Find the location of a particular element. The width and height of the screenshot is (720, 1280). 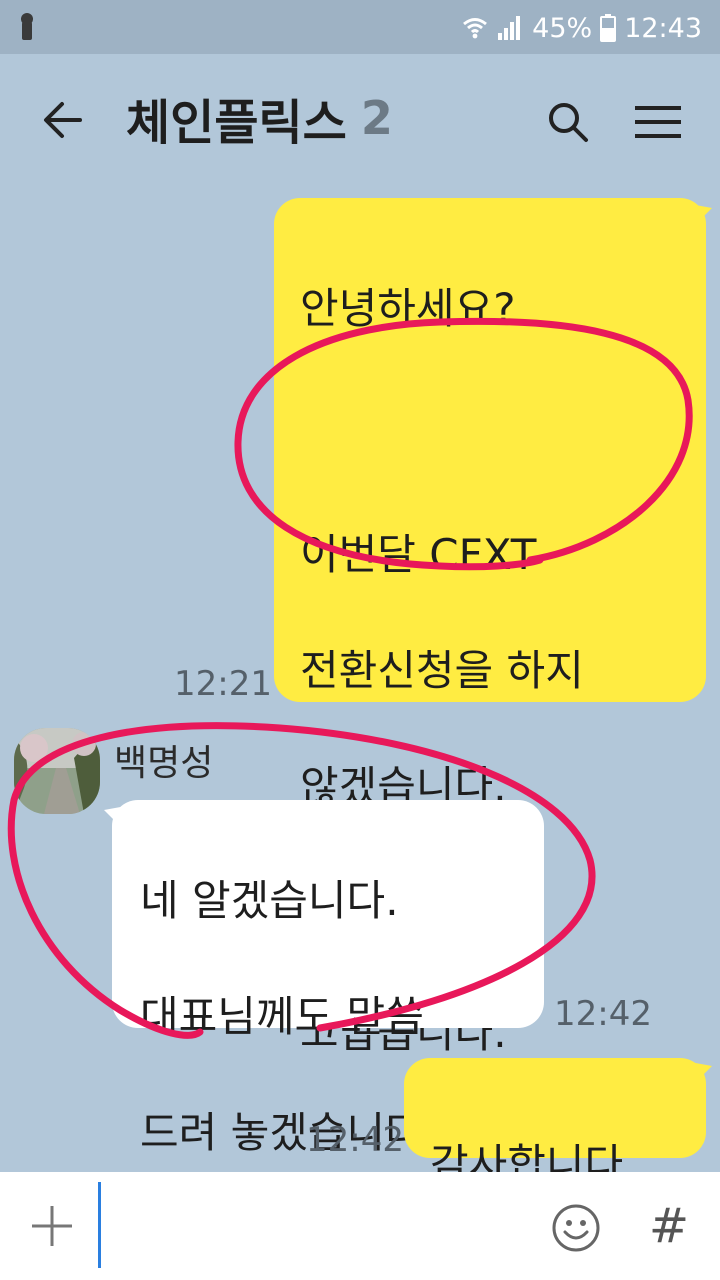

battery-icon is located at coordinates (608, 28).